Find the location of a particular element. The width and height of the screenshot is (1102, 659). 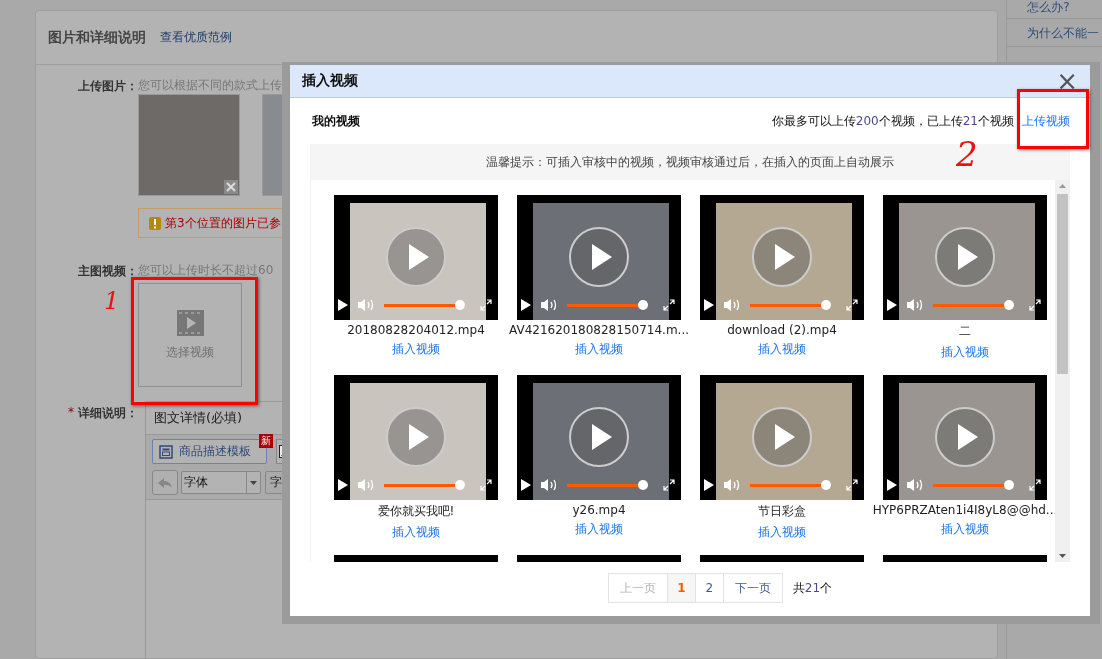

section-heading: 我的视频 is located at coordinates (336, 121).